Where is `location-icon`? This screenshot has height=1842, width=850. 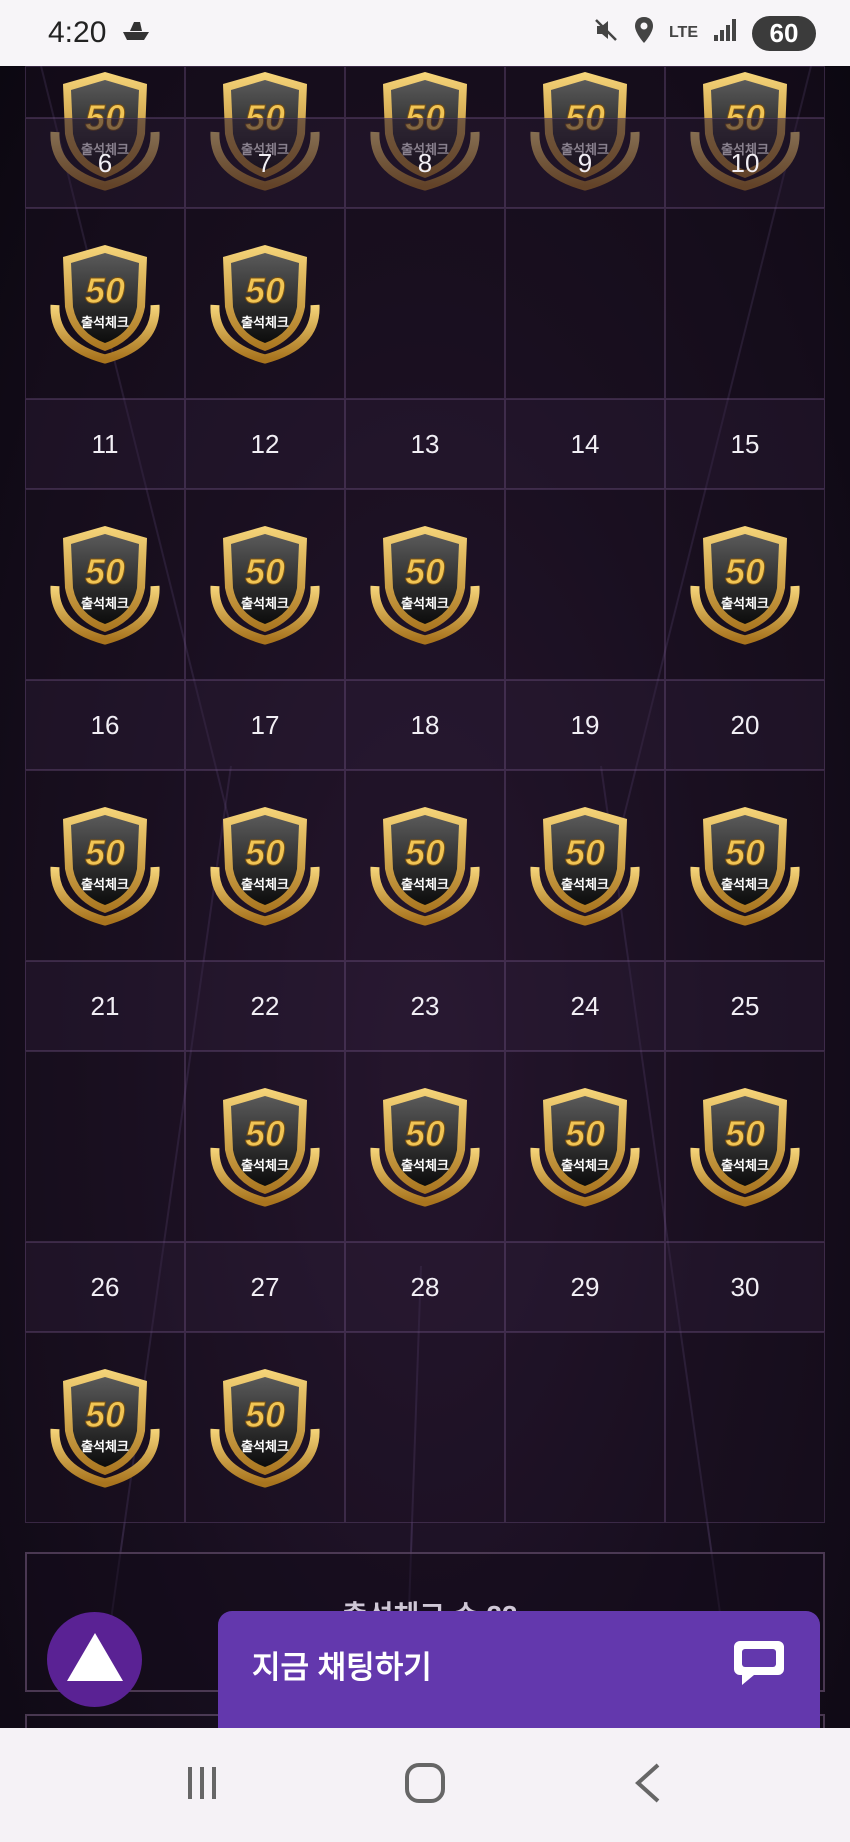 location-icon is located at coordinates (644, 33).